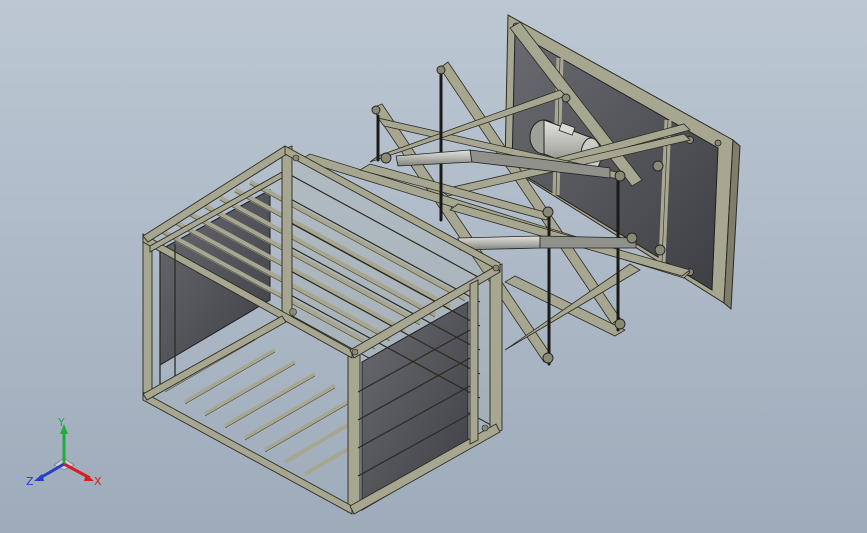 Image resolution: width=867 pixels, height=533 pixels. I want to click on triad-z-label: Z, so click(30, 481).